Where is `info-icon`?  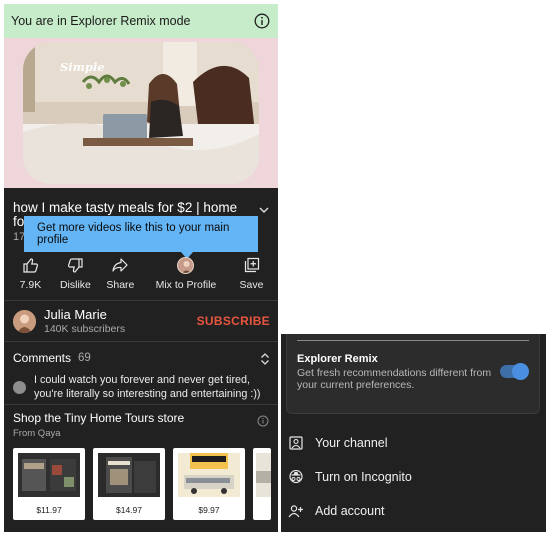 info-icon is located at coordinates (262, 21).